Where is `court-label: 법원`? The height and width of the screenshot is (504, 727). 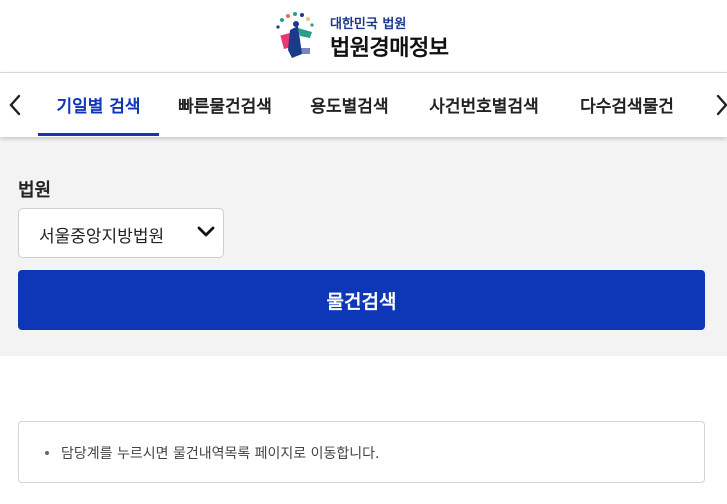 court-label: 법원 is located at coordinates (35, 190).